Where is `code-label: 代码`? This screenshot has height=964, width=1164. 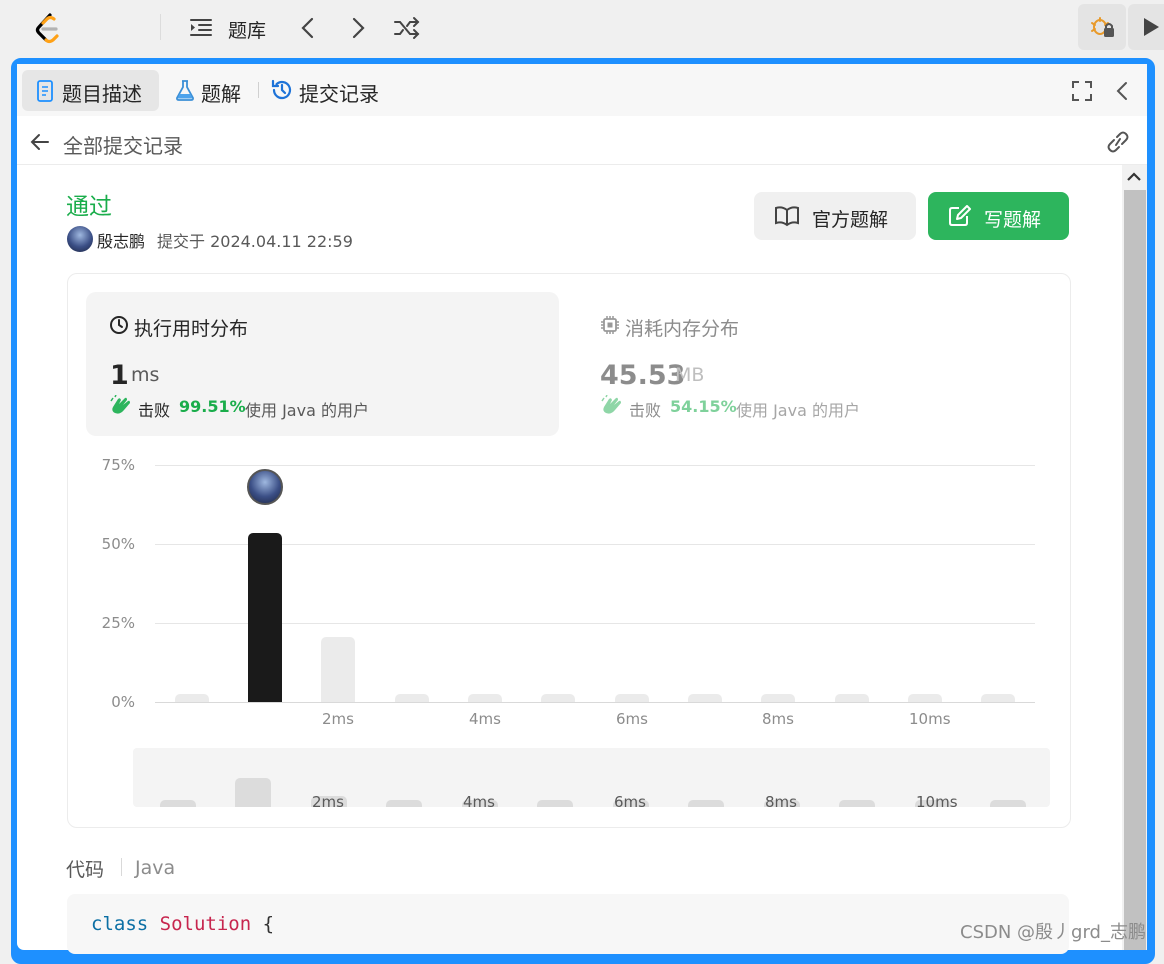 code-label: 代码 is located at coordinates (85, 870).